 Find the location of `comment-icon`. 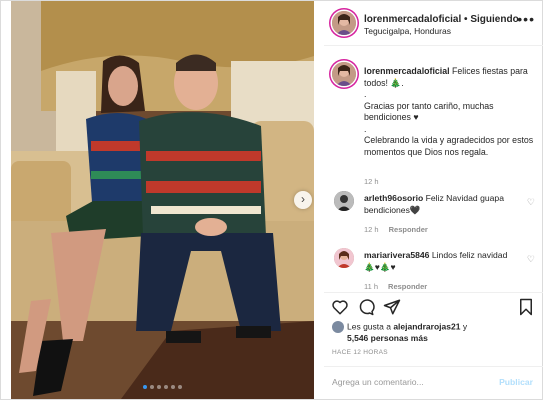

comment-icon is located at coordinates (366, 307).